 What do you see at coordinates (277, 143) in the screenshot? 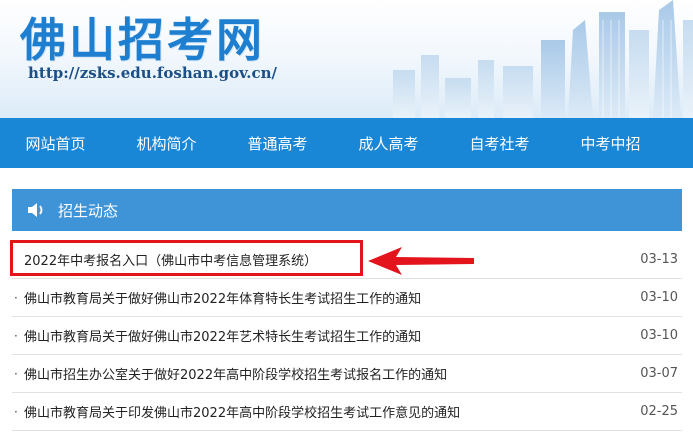
I see `nav-item-gaokao: 普通高考` at bounding box center [277, 143].